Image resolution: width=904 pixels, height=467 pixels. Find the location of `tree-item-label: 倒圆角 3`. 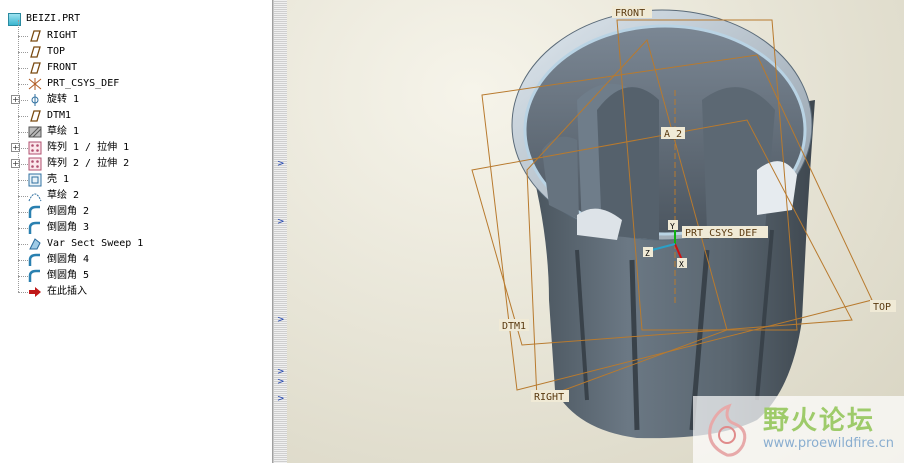

tree-item-label: 倒圆角 3 is located at coordinates (68, 227).